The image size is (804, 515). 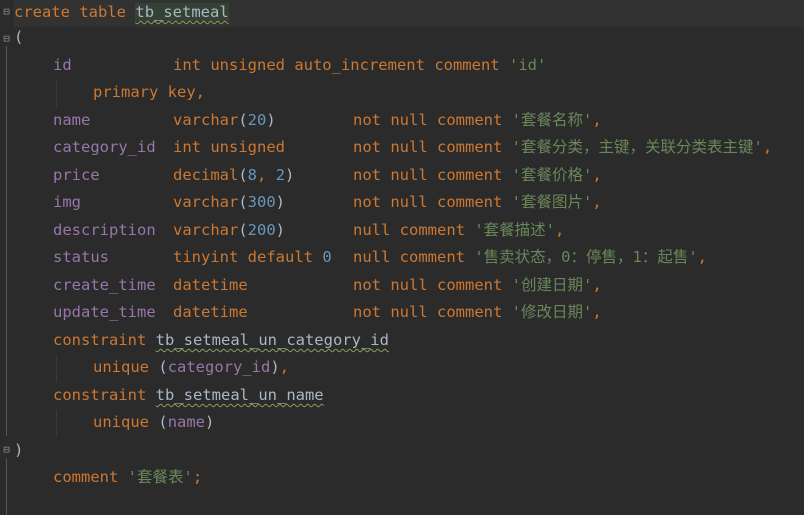 What do you see at coordinates (104, 147) in the screenshot?
I see `column-name: category_id` at bounding box center [104, 147].